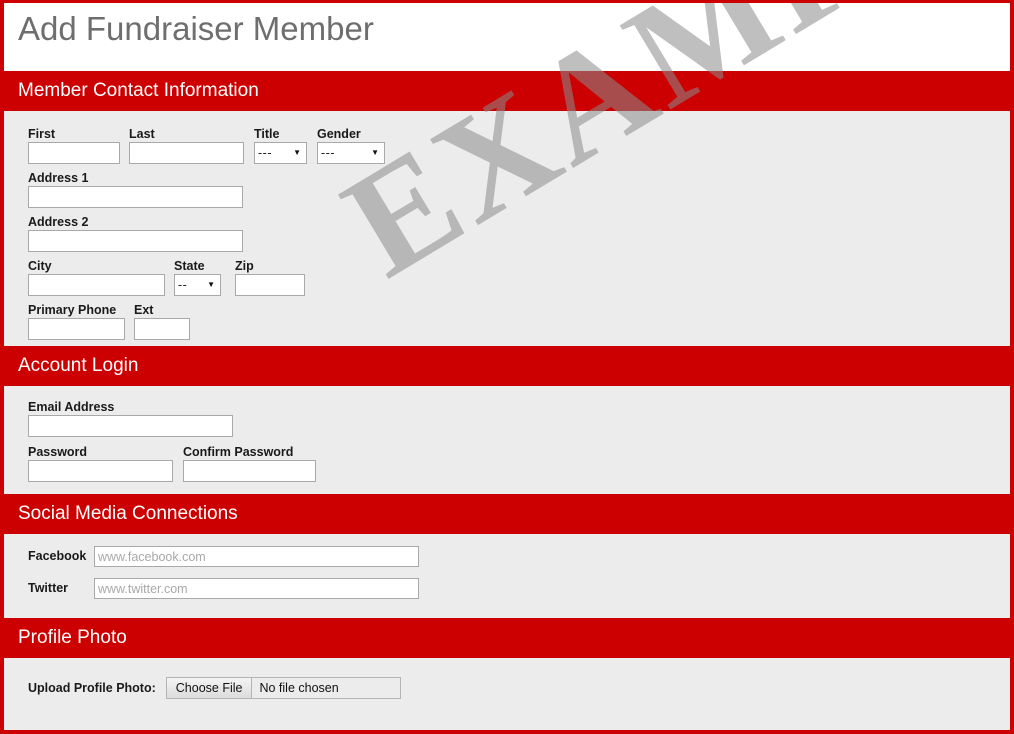 This screenshot has height=734, width=1014. What do you see at coordinates (186, 153) in the screenshot?
I see `input-last` at bounding box center [186, 153].